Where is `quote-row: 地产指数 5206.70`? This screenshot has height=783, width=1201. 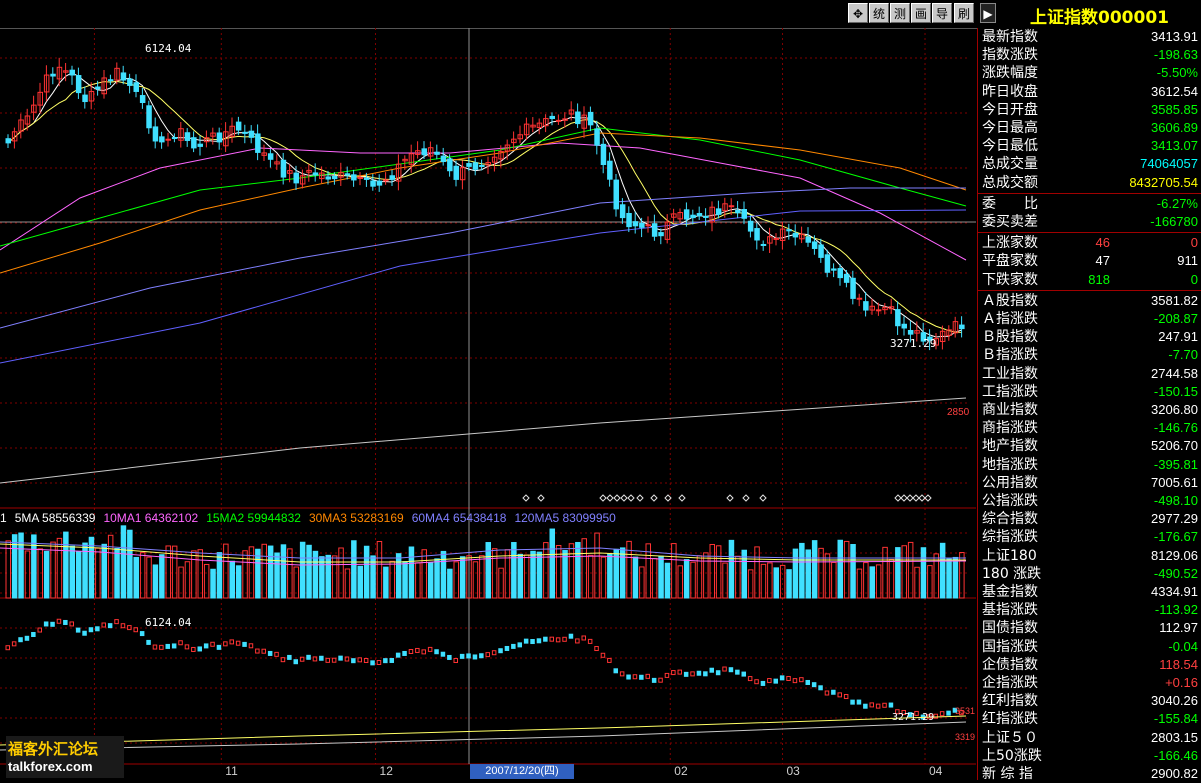
quote-row: 地产指数 5206.70 is located at coordinates (1089, 446).